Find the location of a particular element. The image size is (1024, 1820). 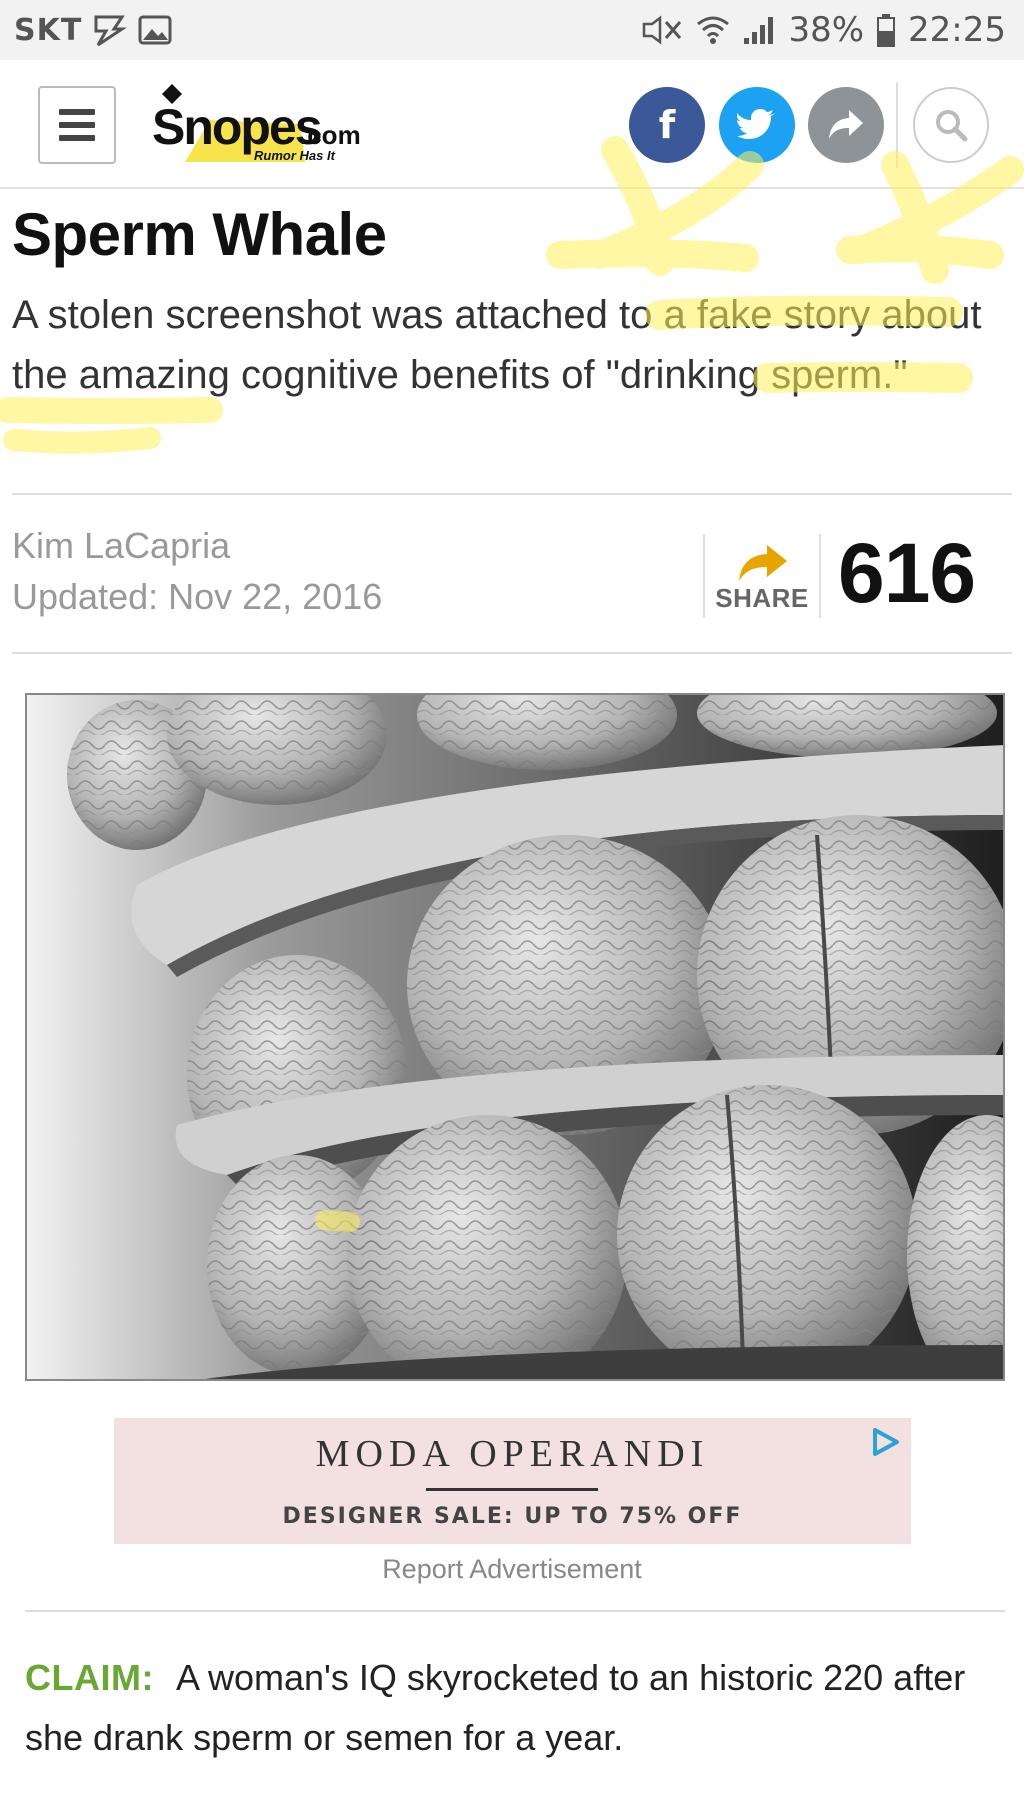

share-icon is located at coordinates (846, 124).